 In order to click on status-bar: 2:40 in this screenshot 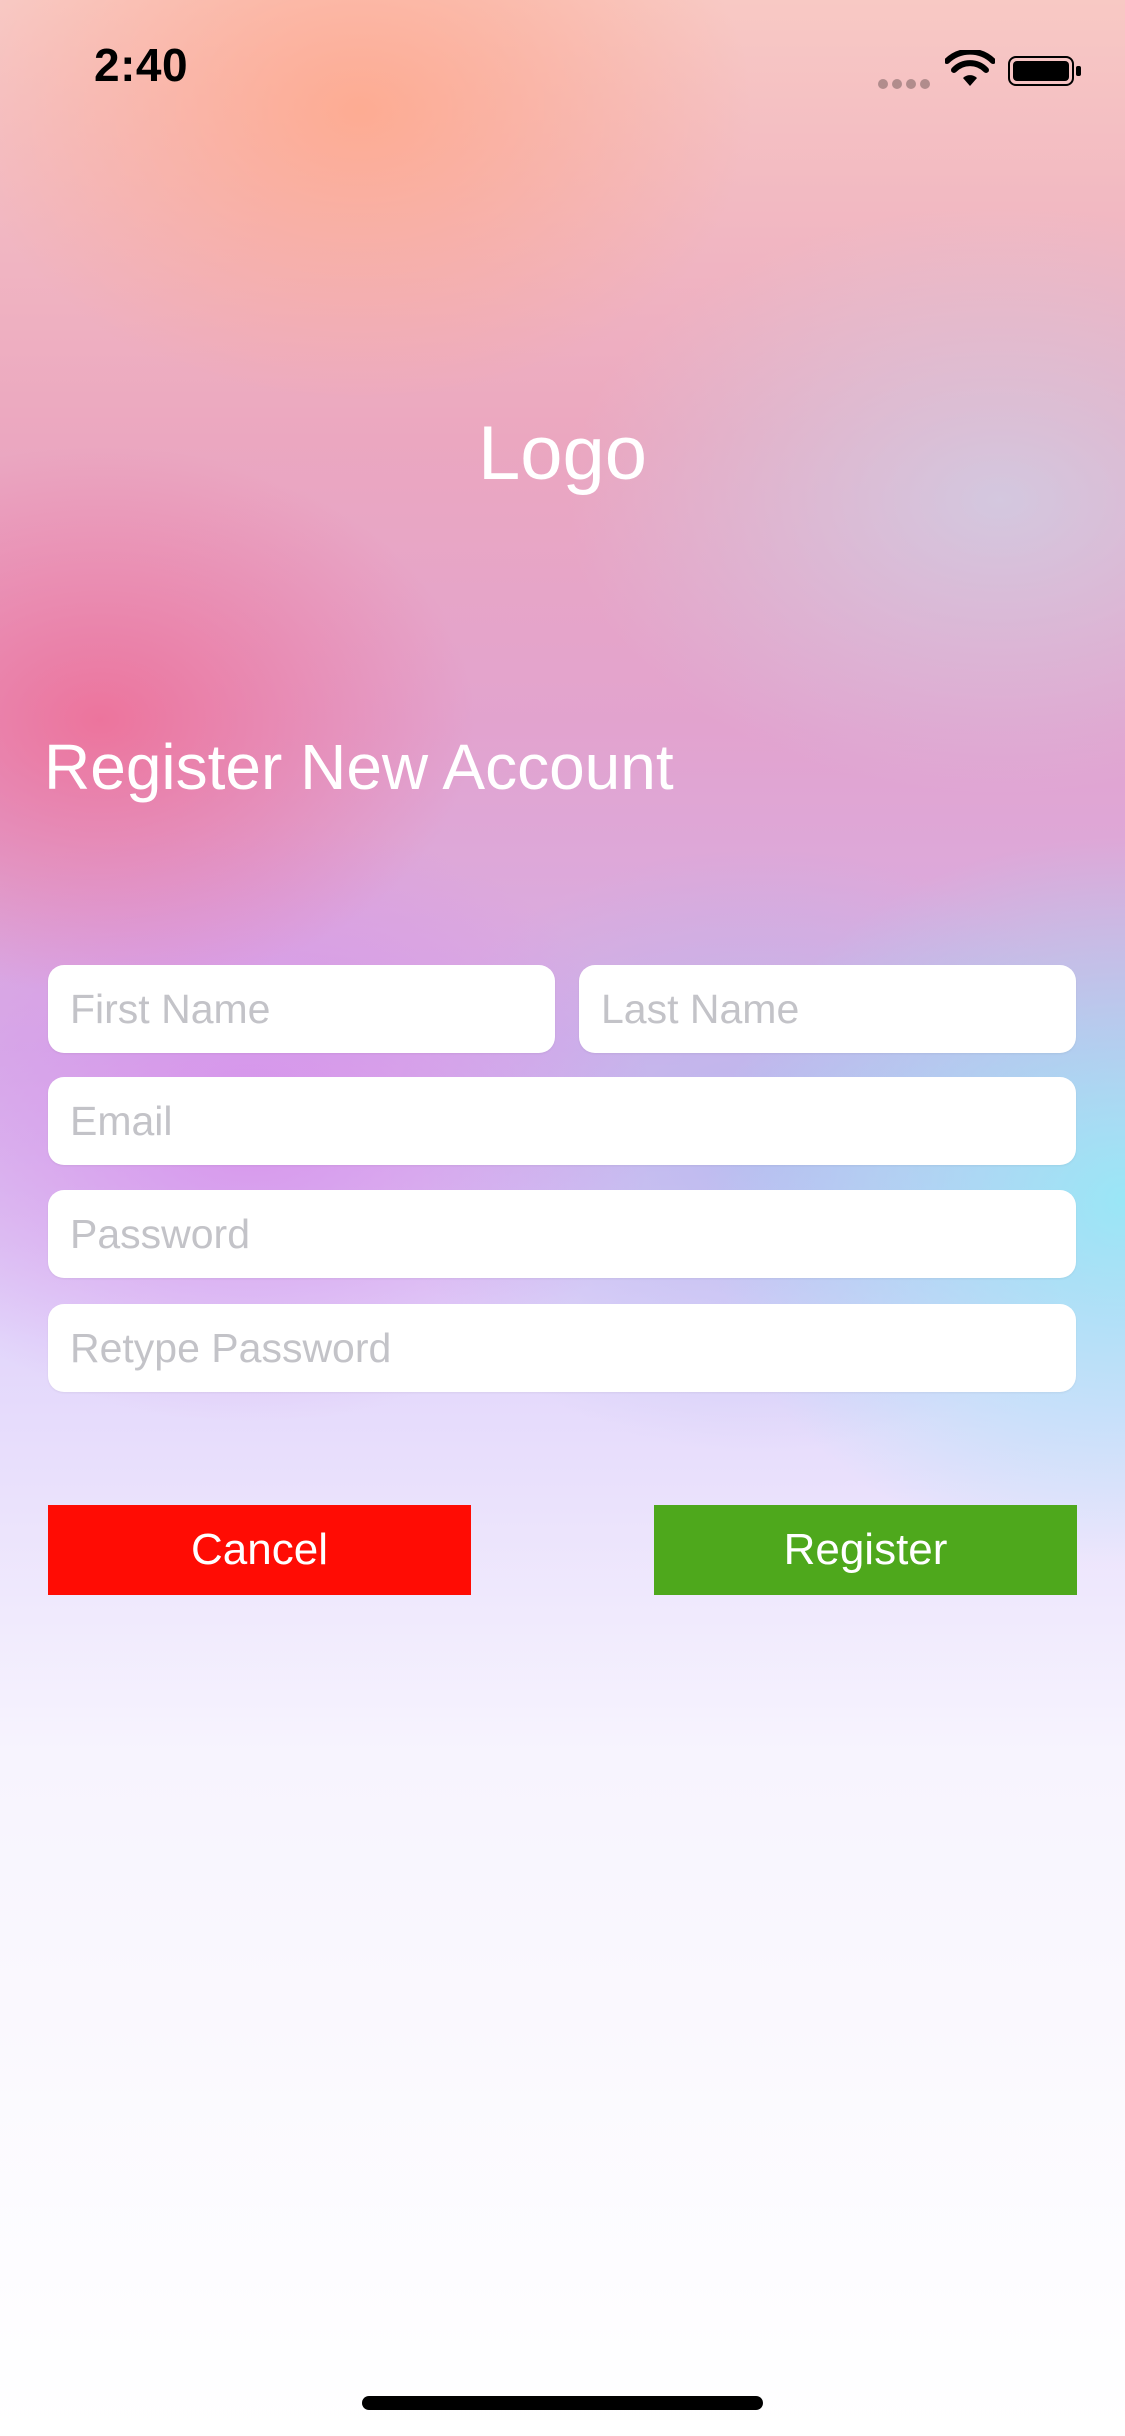, I will do `click(562, 66)`.